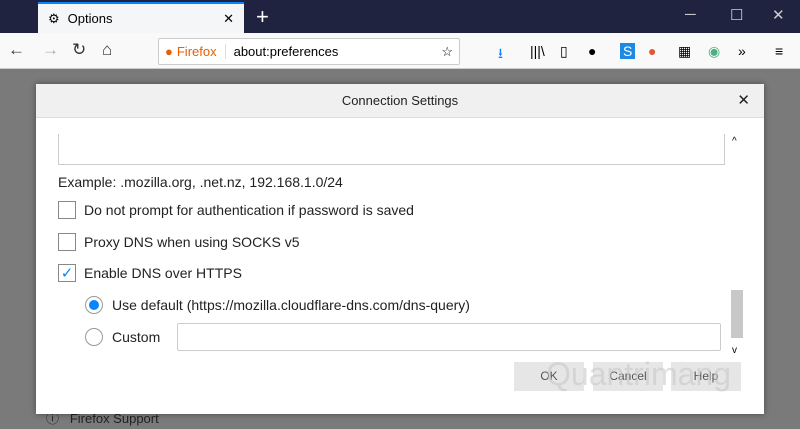 The image size is (800, 429). What do you see at coordinates (778, 15) in the screenshot?
I see `close-window-button: ✕` at bounding box center [778, 15].